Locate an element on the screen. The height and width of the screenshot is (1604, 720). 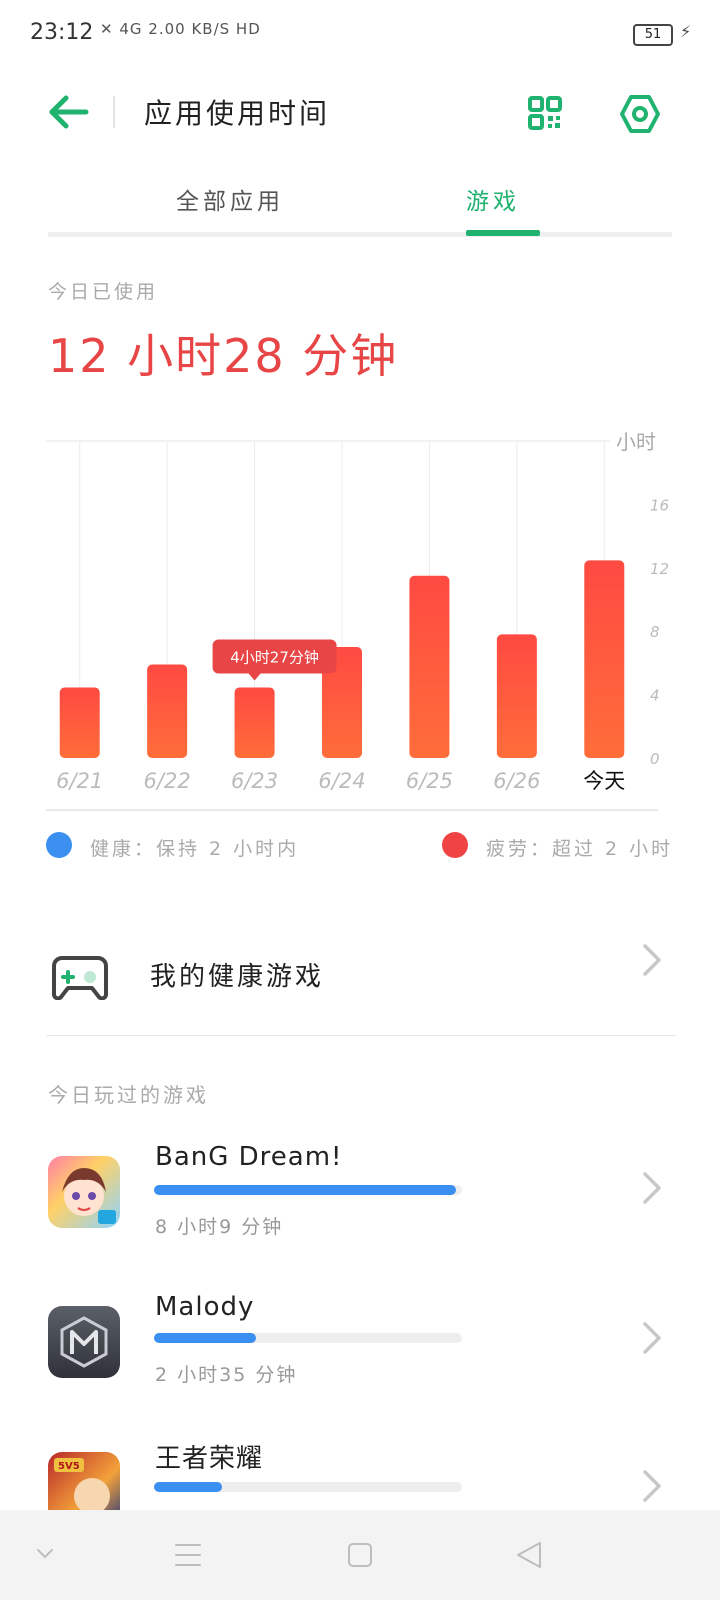
game-item-bang-dream: BanG Dream! 8 小时9 分钟 is located at coordinates (360, 1210).